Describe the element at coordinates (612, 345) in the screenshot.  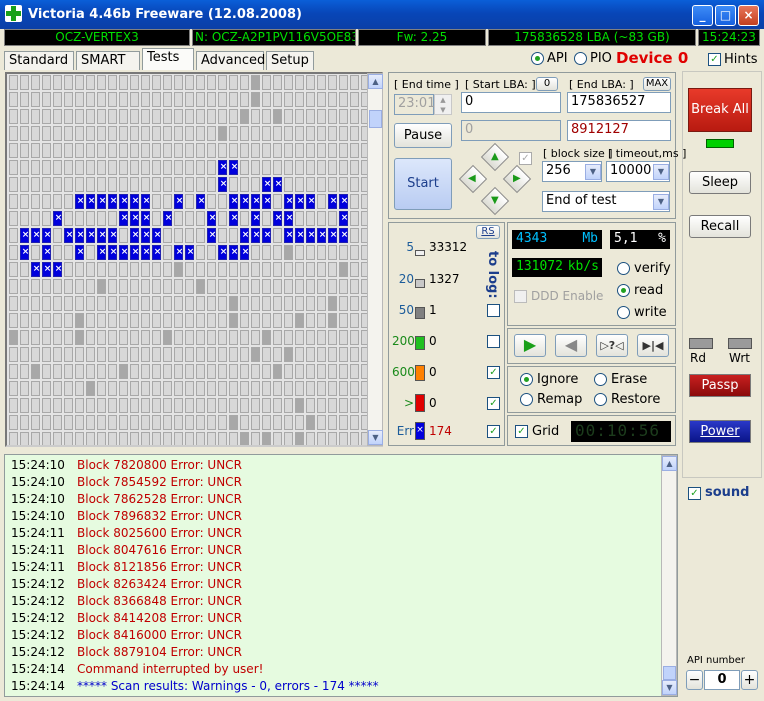
I see `skip-button: ▷?◁` at that location.